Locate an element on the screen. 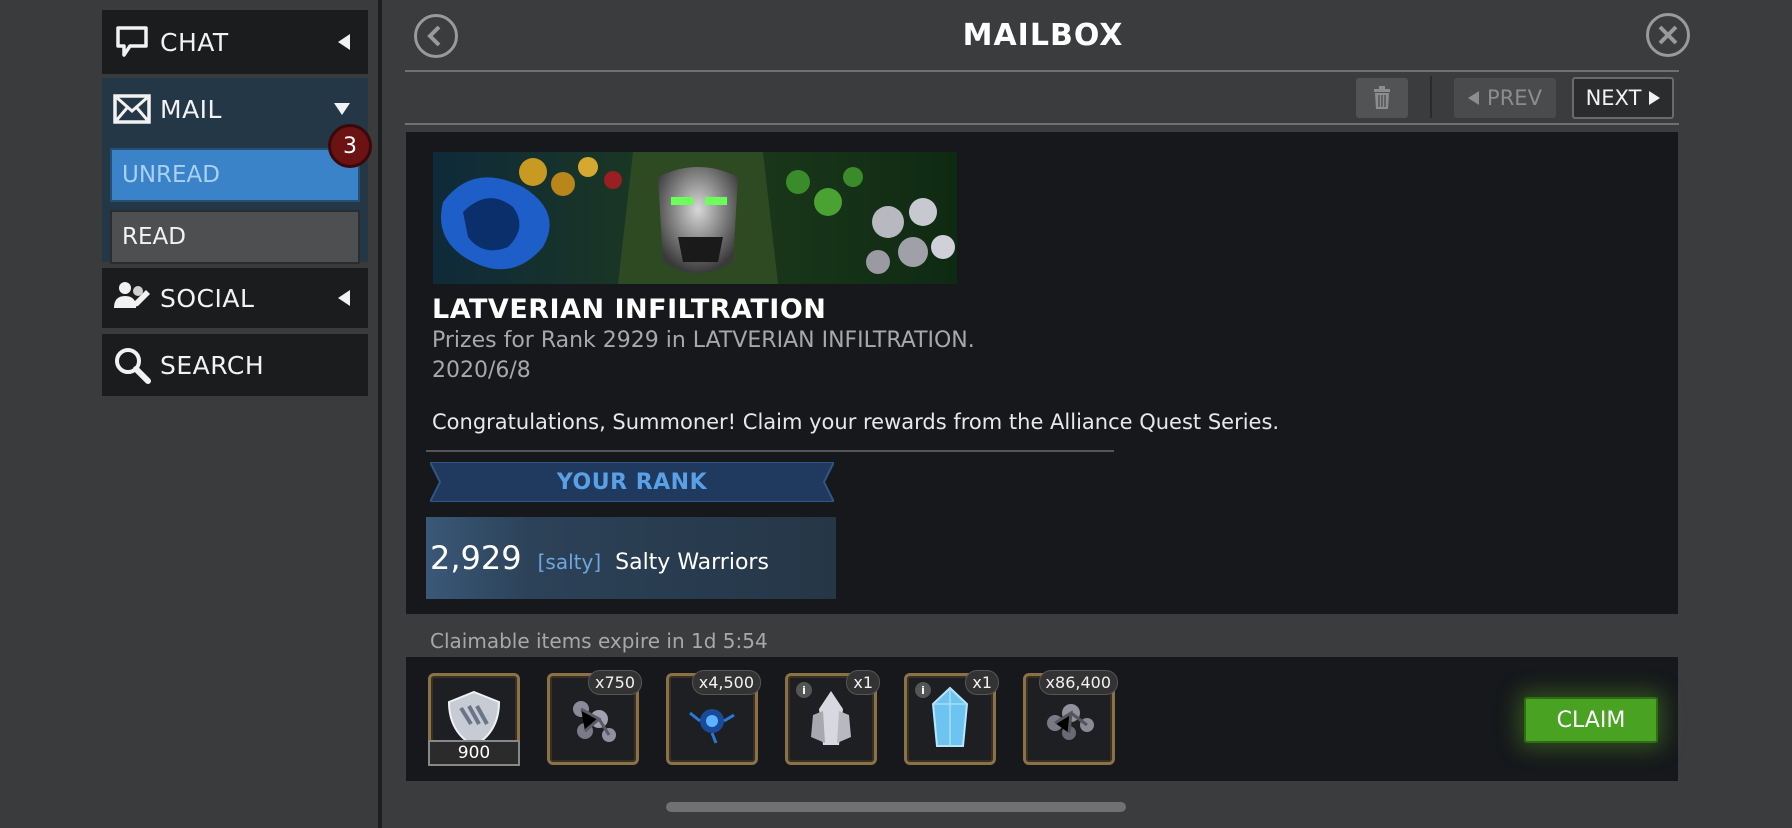 The width and height of the screenshot is (1792, 828). alliance-tag: [salty] is located at coordinates (569, 562).